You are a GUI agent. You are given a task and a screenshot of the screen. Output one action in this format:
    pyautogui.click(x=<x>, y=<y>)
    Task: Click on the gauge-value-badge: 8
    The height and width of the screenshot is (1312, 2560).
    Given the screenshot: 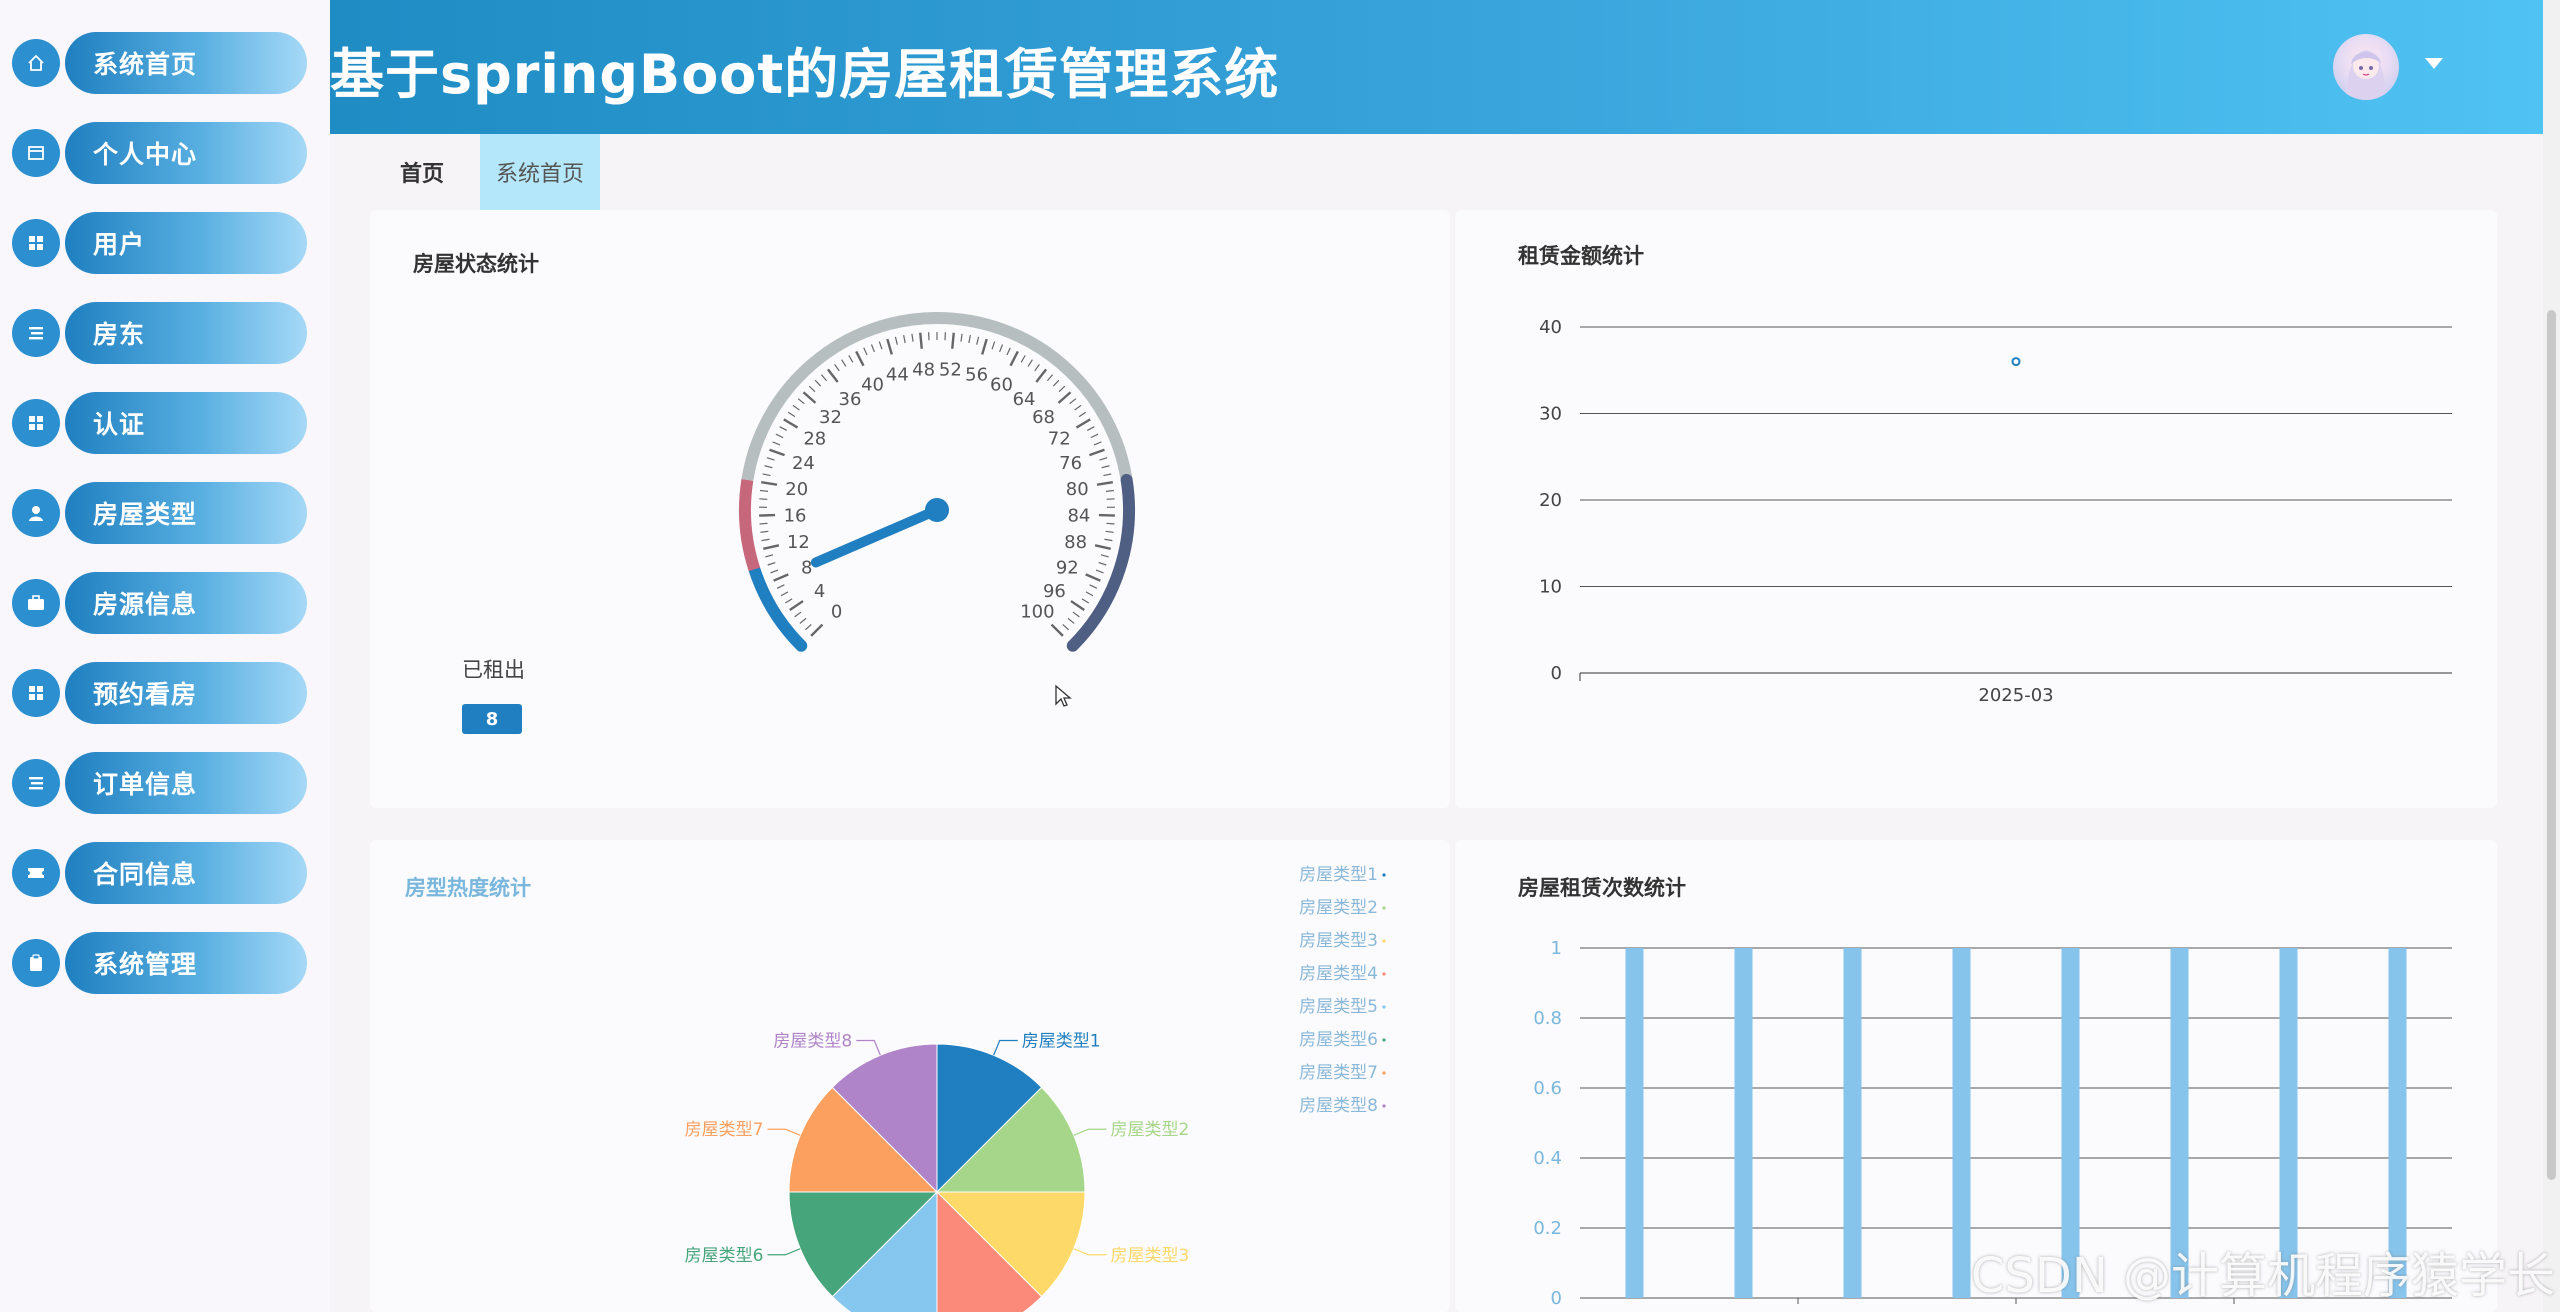 What is the action you would take?
    pyautogui.click(x=492, y=719)
    